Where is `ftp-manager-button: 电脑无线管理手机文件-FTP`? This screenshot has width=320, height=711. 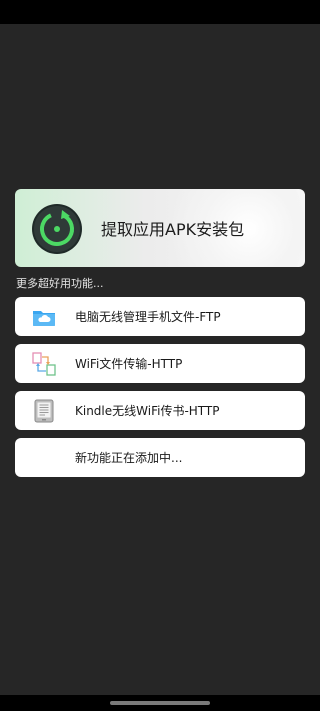 ftp-manager-button: 电脑无线管理手机文件-FTP is located at coordinates (160, 316).